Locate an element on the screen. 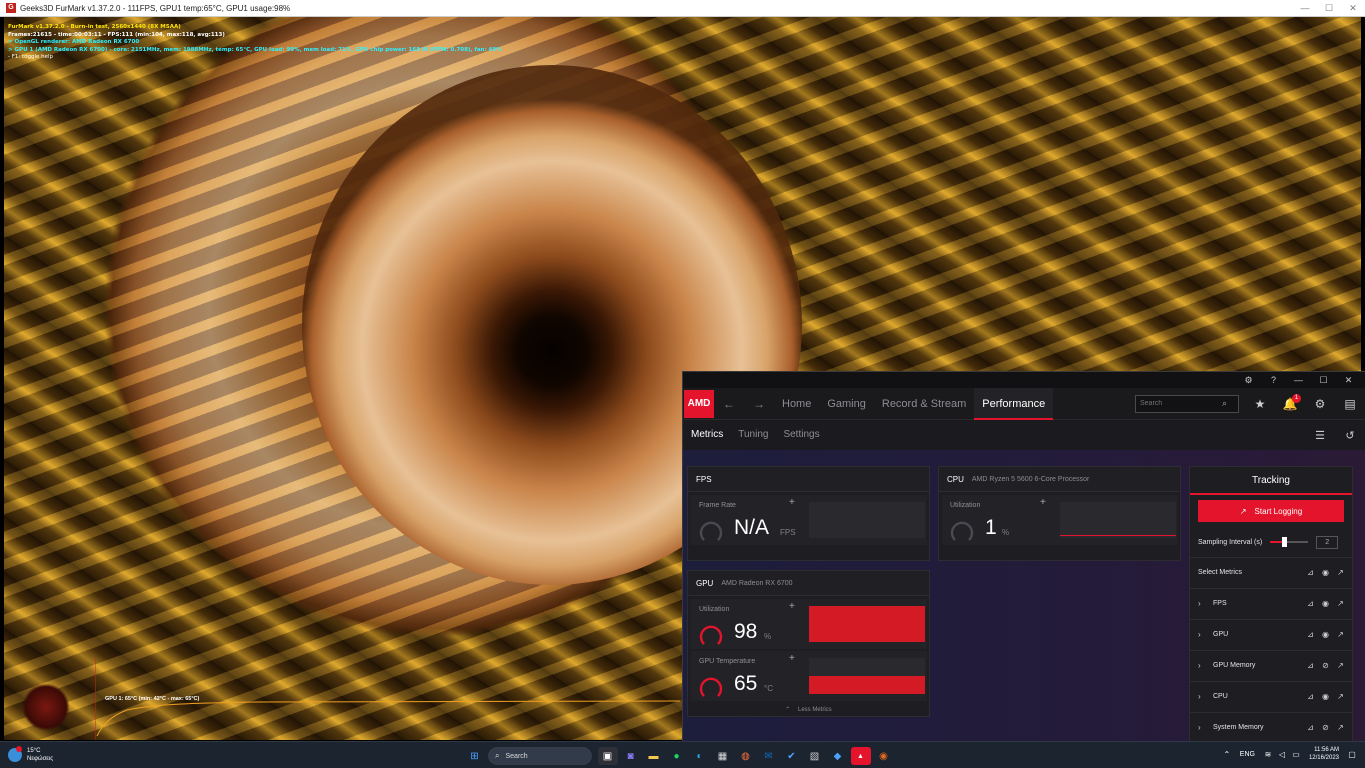 Image resolution: width=1365 pixels, height=768 pixels. wifi-icon: ≋ is located at coordinates (1268, 754).